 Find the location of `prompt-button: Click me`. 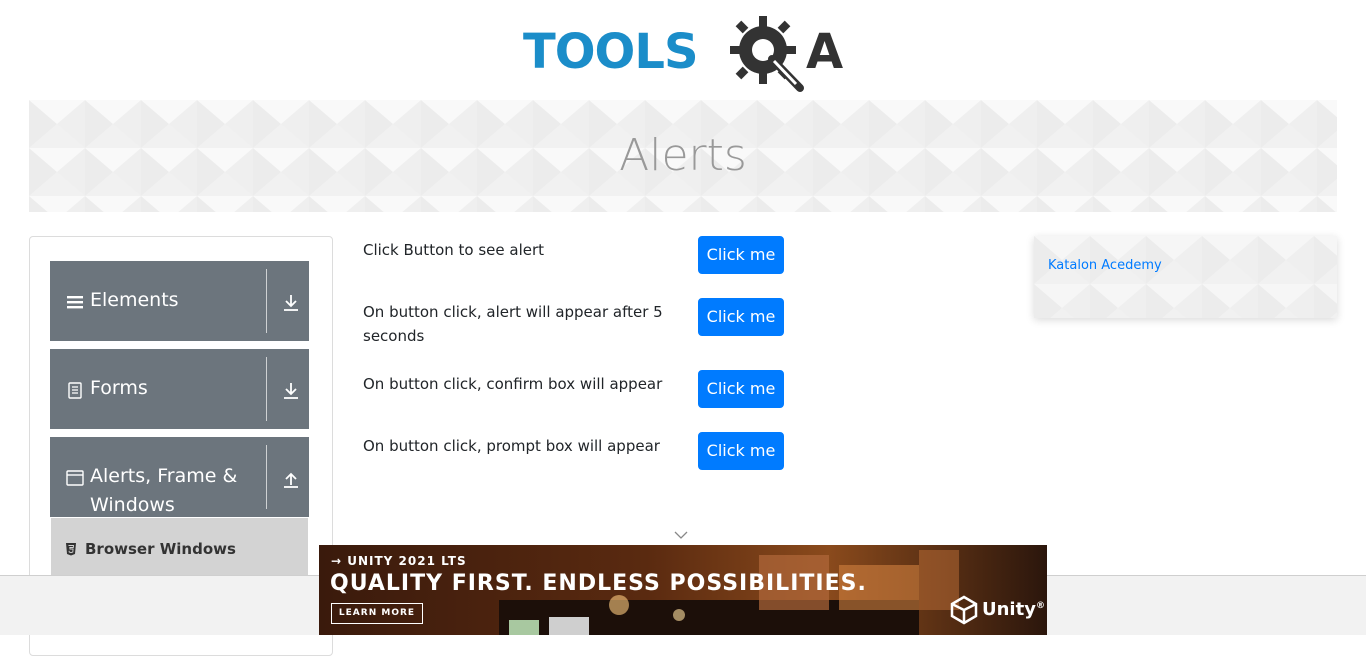

prompt-button: Click me is located at coordinates (741, 451).